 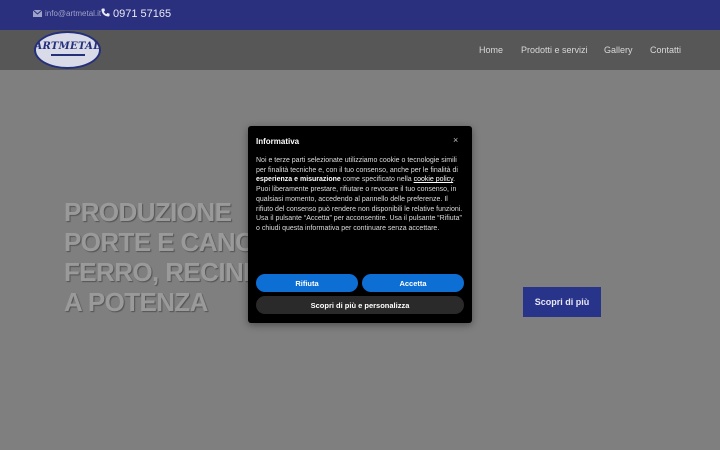 What do you see at coordinates (377, 180) in the screenshot?
I see `body-text: come specificato nella` at bounding box center [377, 180].